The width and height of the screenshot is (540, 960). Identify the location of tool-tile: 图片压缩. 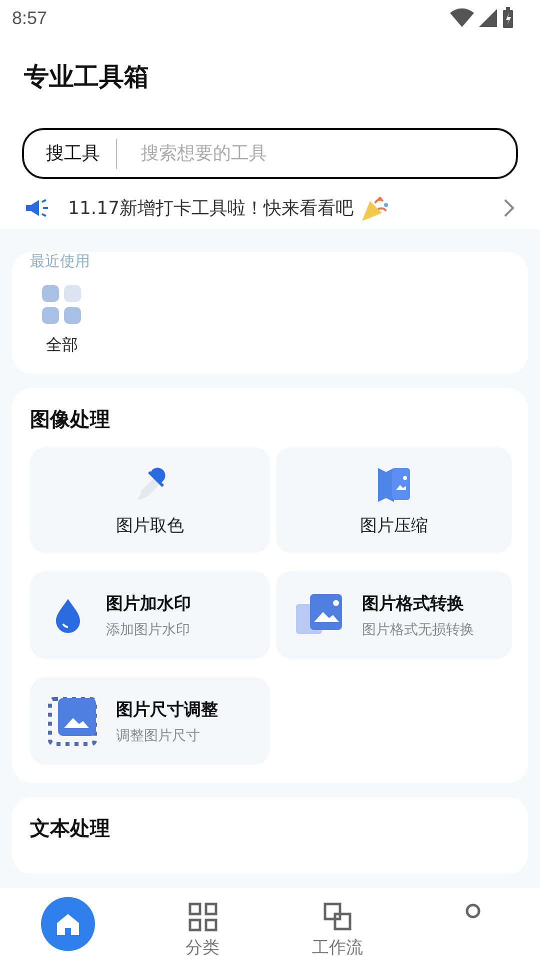
(394, 500).